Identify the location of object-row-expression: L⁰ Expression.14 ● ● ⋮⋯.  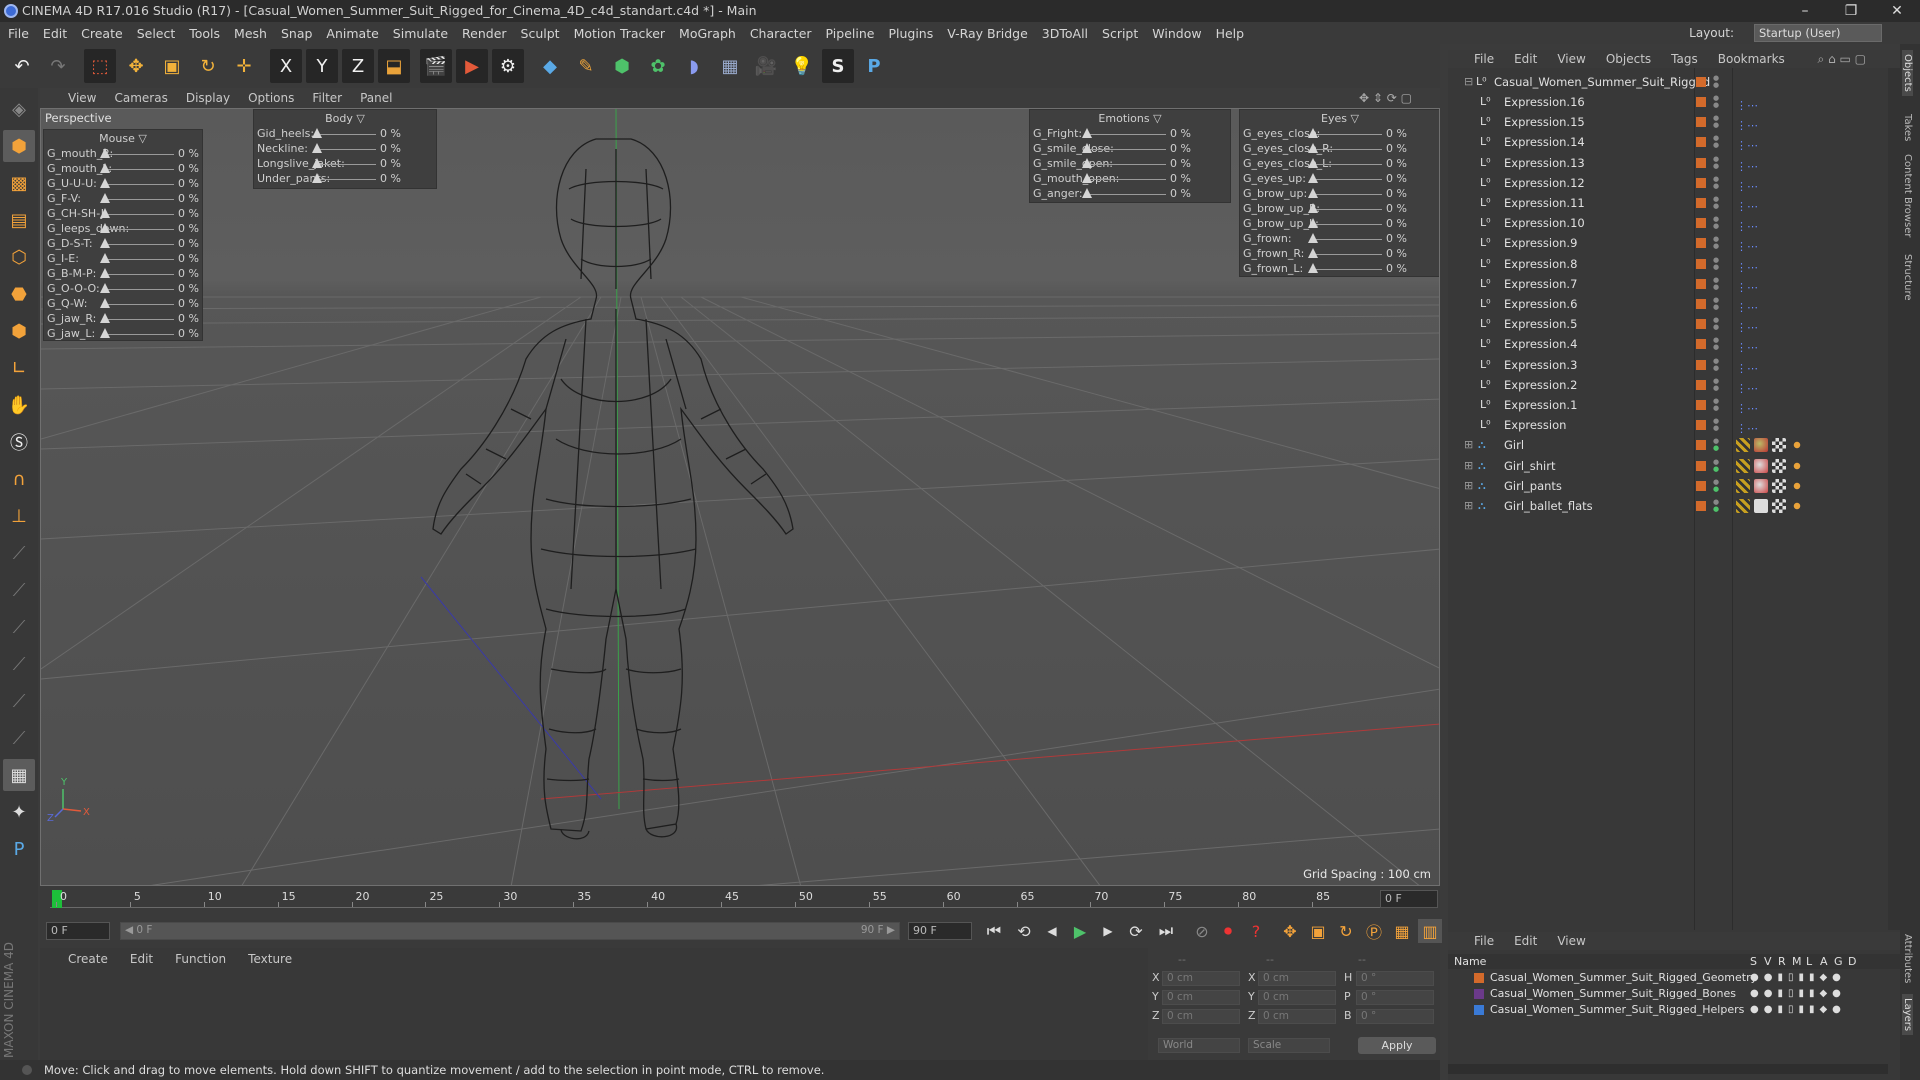
(1674, 142).